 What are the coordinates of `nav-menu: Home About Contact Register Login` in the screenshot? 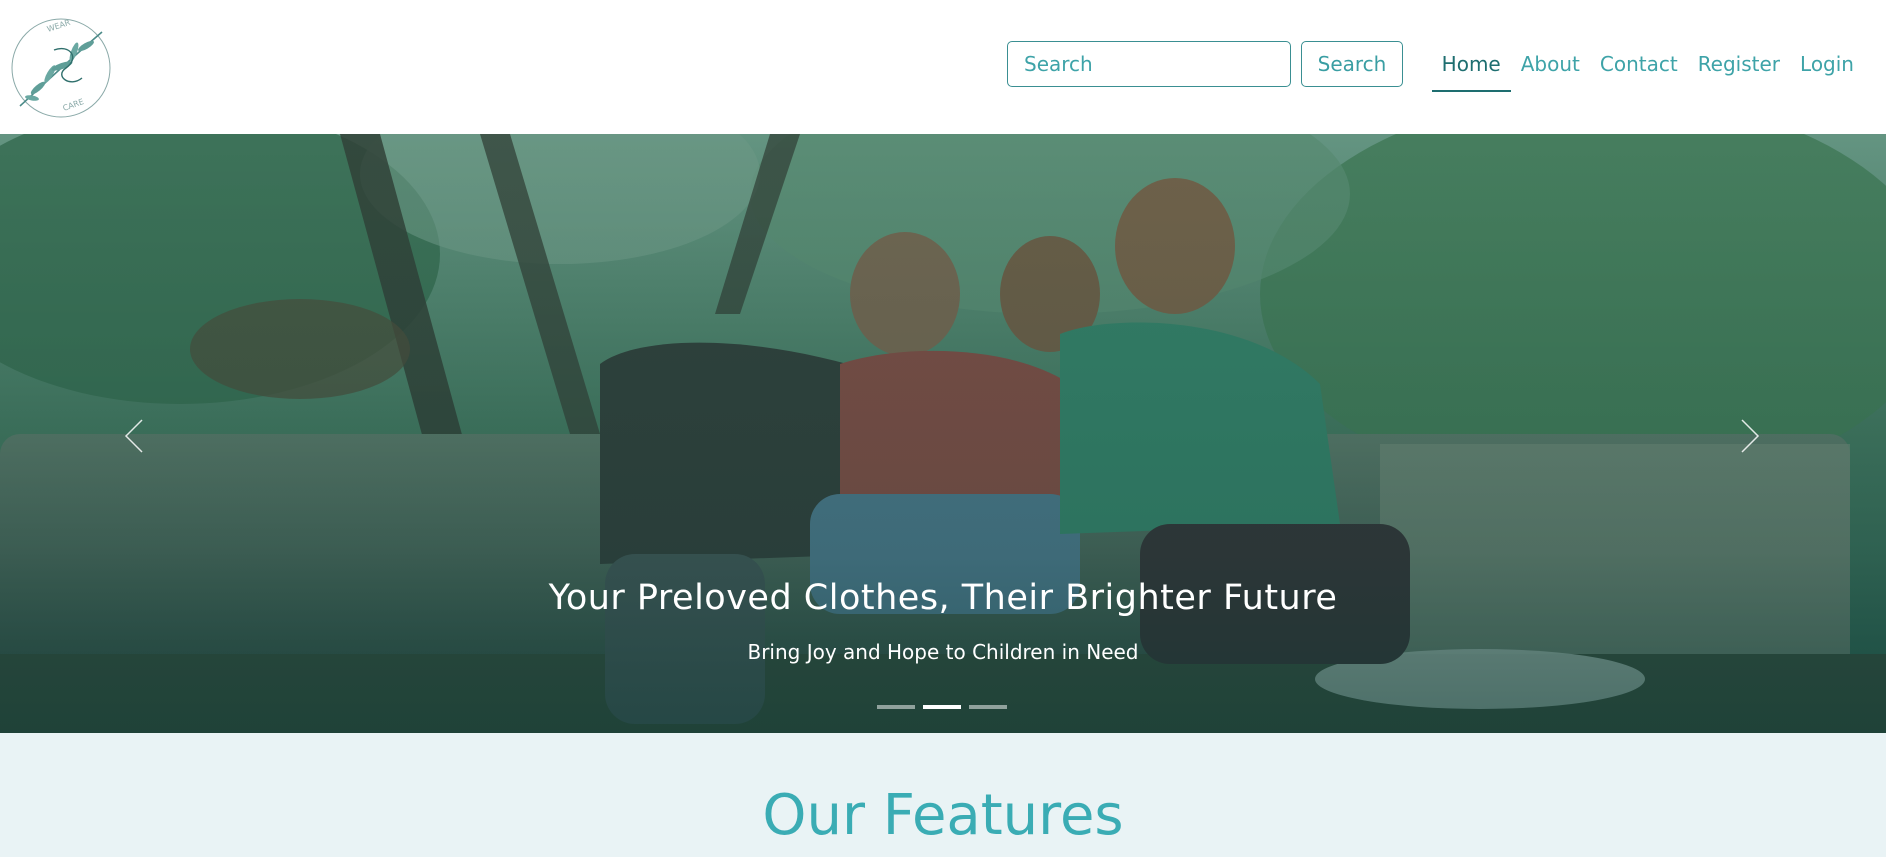 It's located at (1647, 66).